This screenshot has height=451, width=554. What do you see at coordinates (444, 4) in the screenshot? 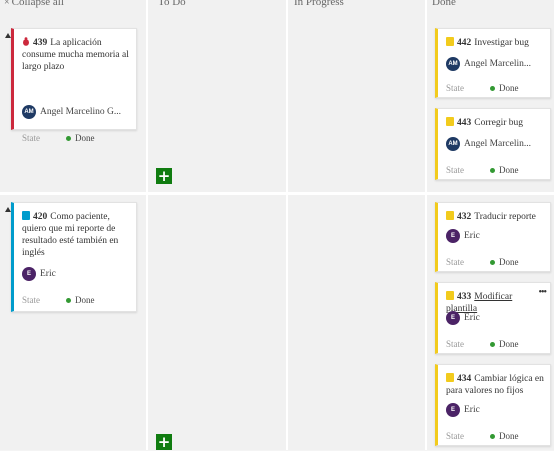
I see `column-header-done: Done` at bounding box center [444, 4].